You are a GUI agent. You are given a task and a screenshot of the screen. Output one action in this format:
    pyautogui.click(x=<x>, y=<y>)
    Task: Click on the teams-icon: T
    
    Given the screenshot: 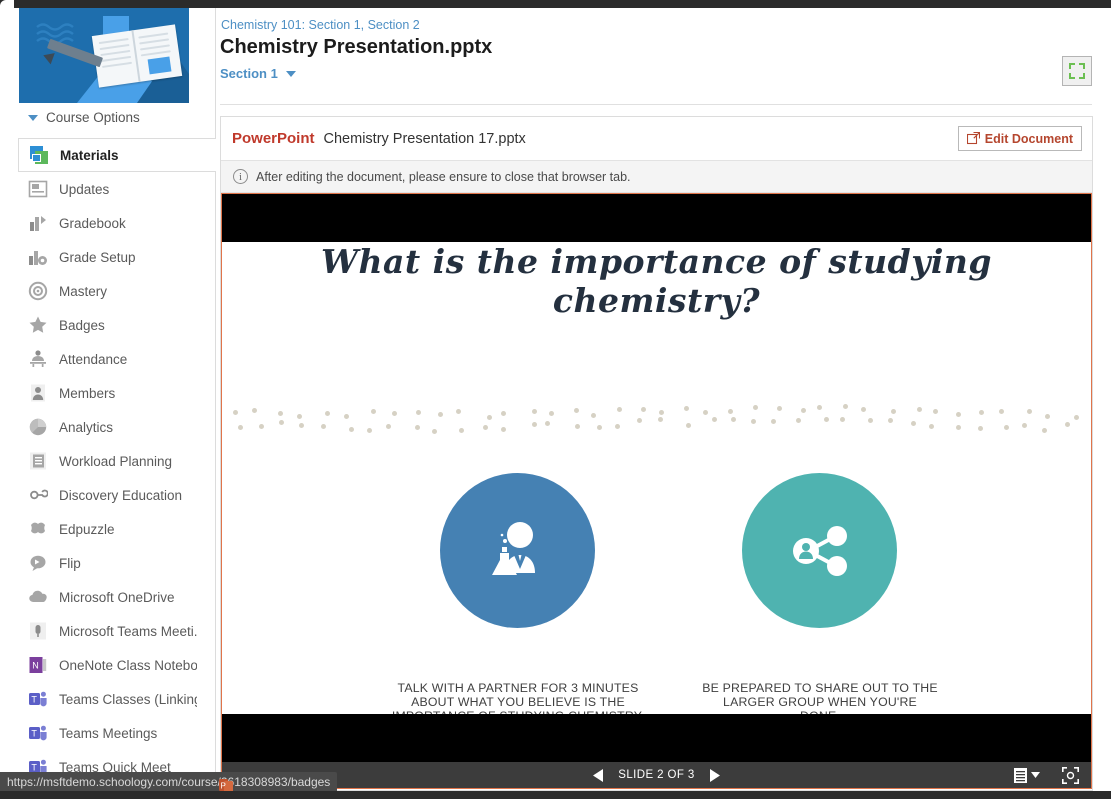 What is the action you would take?
    pyautogui.click(x=38, y=733)
    